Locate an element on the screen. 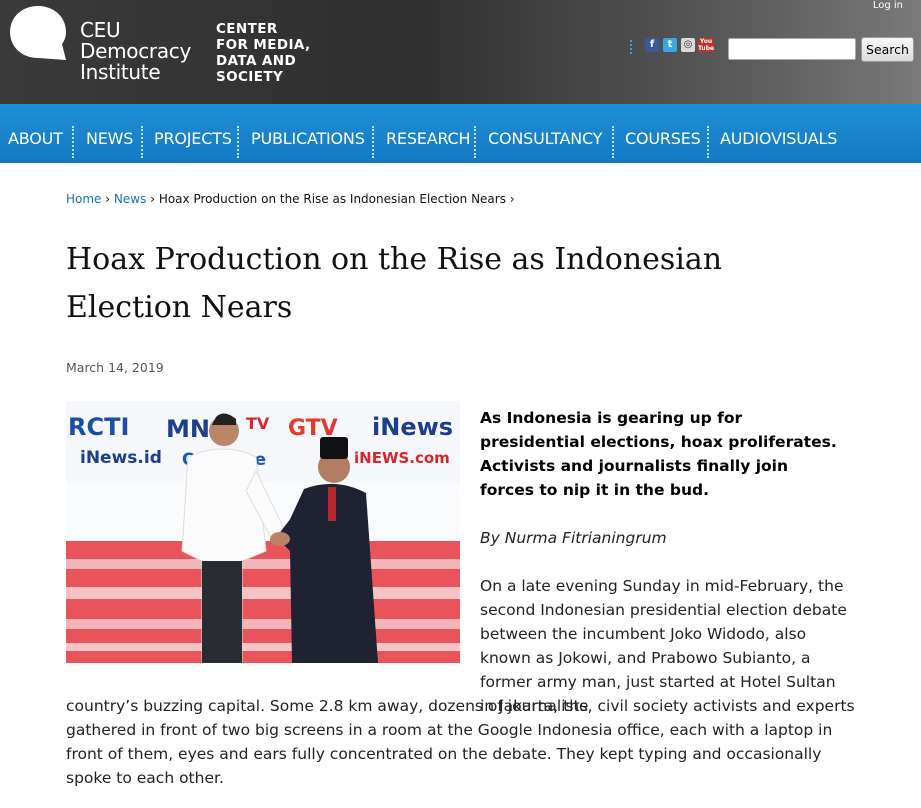 The width and height of the screenshot is (921, 808). photo-logo-tv: TV is located at coordinates (258, 423).